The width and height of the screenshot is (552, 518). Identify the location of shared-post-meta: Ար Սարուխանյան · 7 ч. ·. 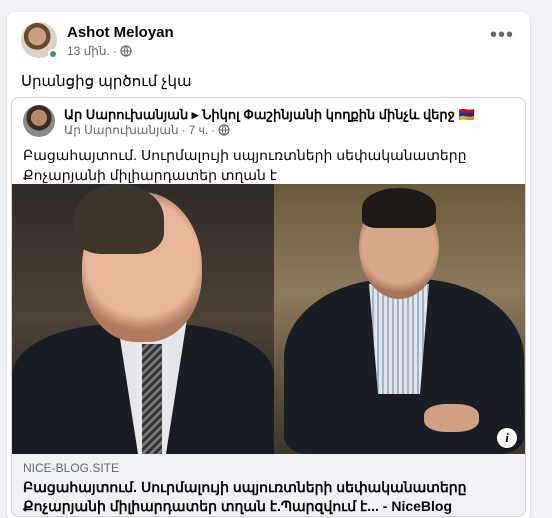
(147, 130).